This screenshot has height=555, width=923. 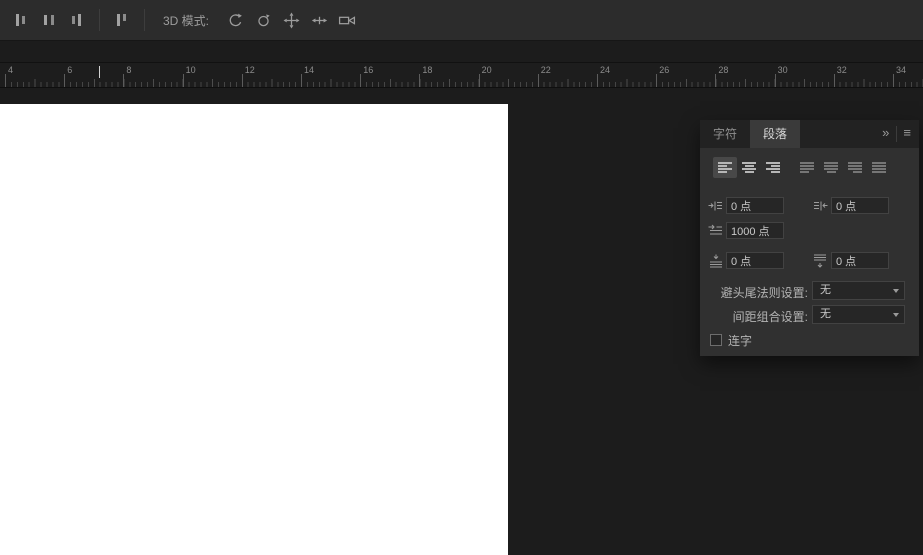 I want to click on tab-paragraph: 段落, so click(x=775, y=134).